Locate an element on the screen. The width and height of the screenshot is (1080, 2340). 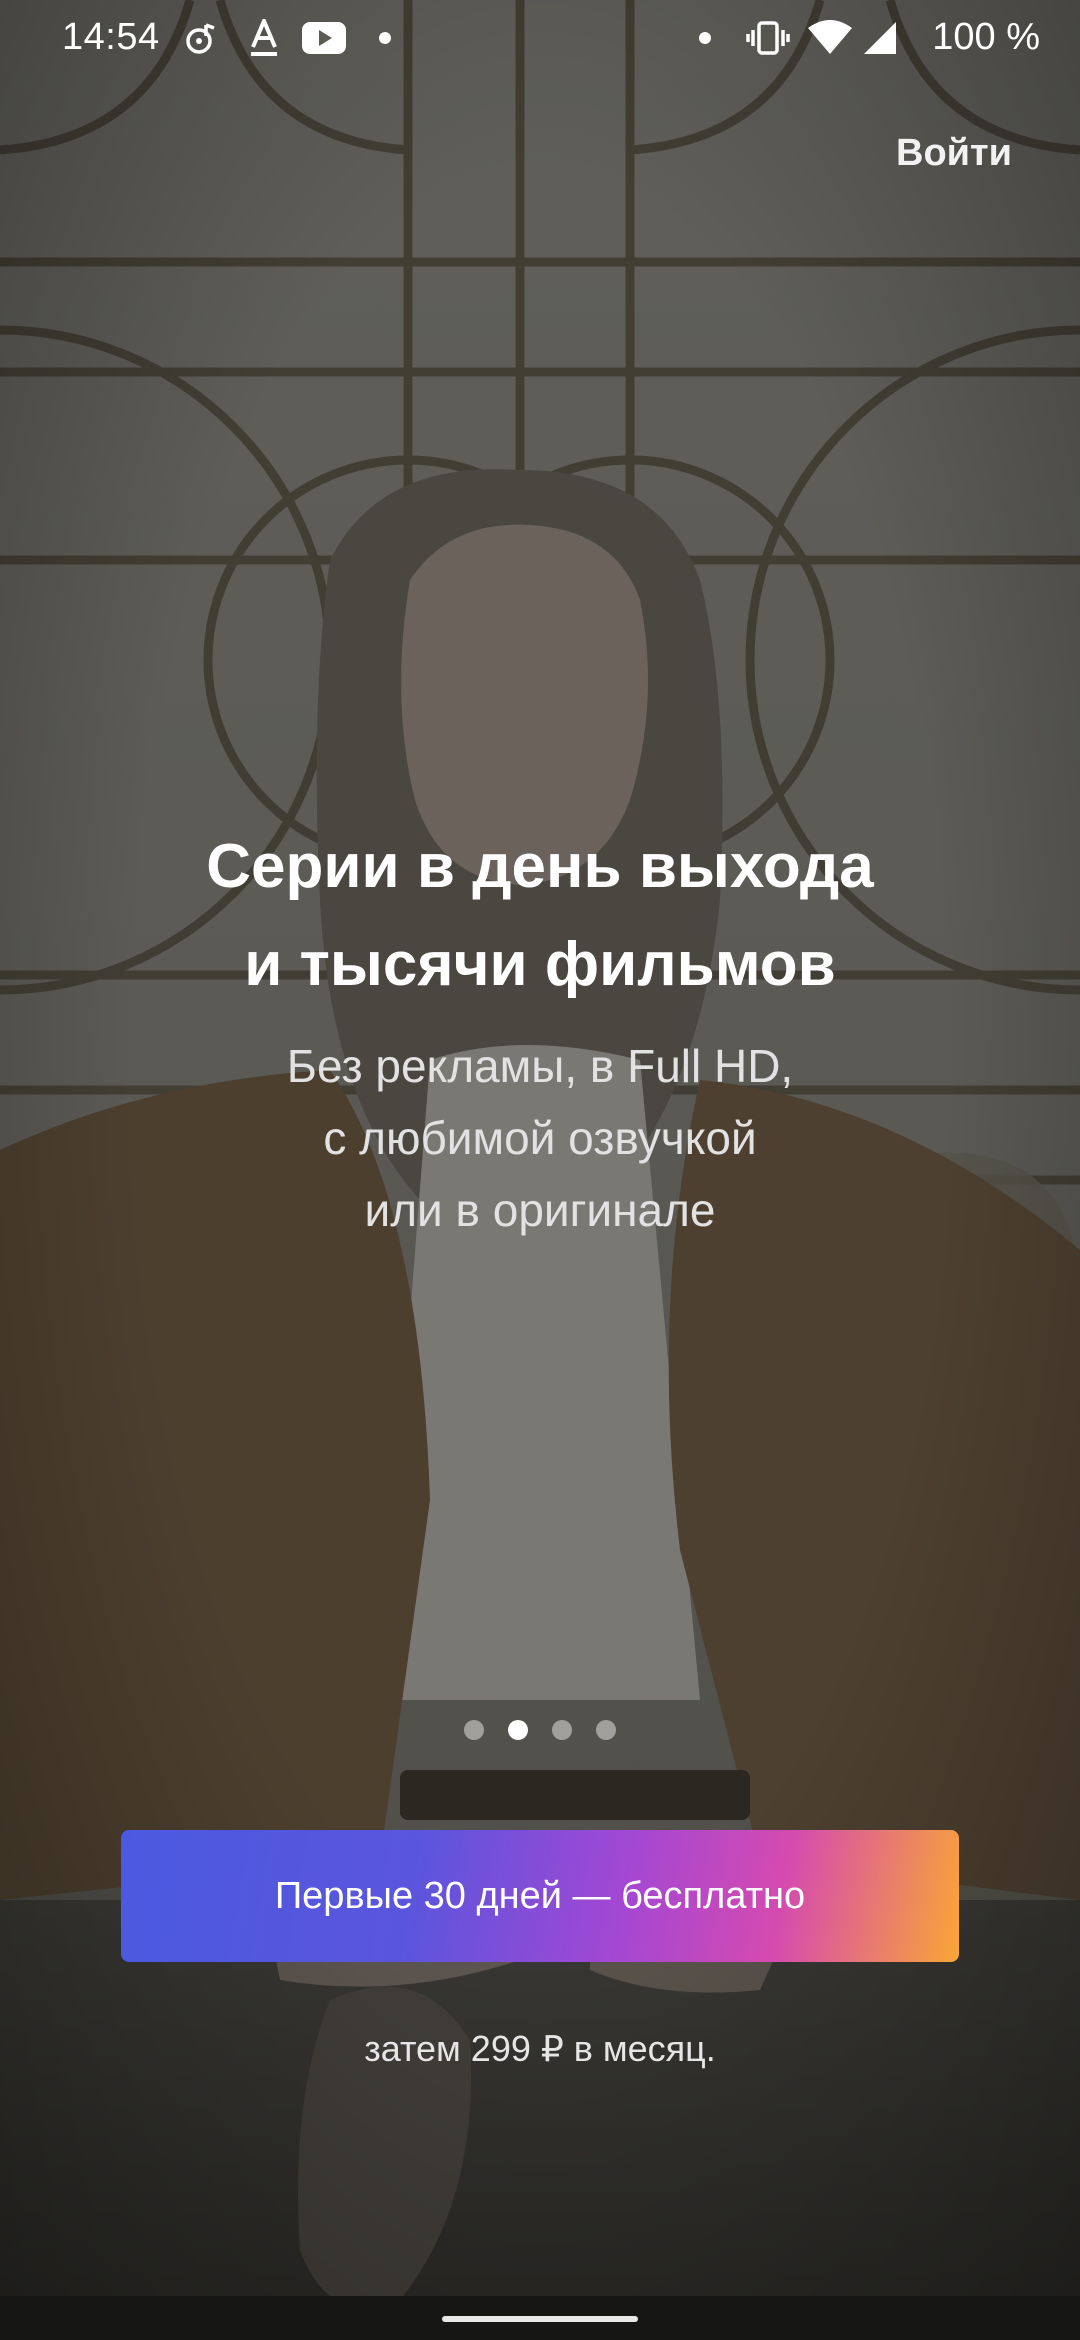
status-time: 14:54 is located at coordinates (111, 37).